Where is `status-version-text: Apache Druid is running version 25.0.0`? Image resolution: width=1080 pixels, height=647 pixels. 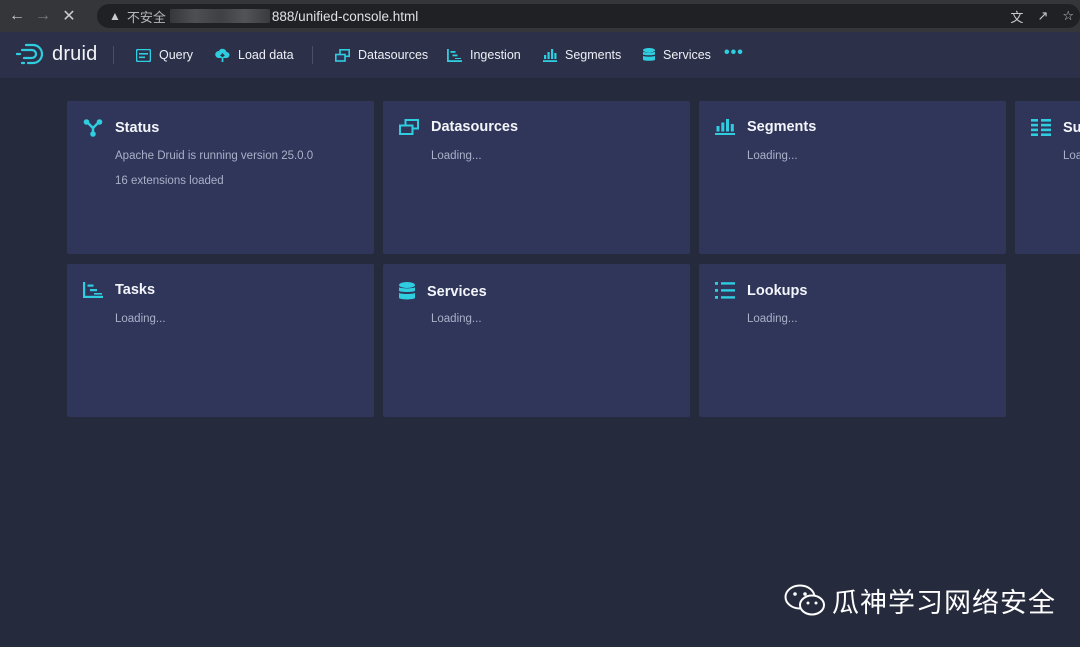 status-version-text: Apache Druid is running version 25.0.0 is located at coordinates (214, 156).